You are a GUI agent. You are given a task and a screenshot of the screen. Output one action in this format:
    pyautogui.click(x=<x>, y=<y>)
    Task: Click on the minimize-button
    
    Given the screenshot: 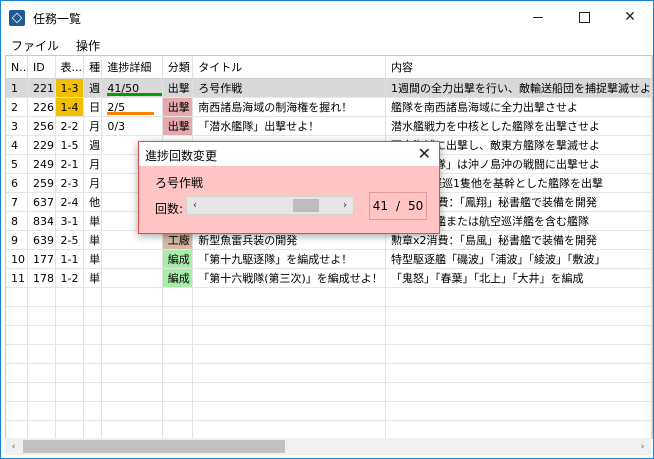 What is the action you would take?
    pyautogui.click(x=538, y=17)
    